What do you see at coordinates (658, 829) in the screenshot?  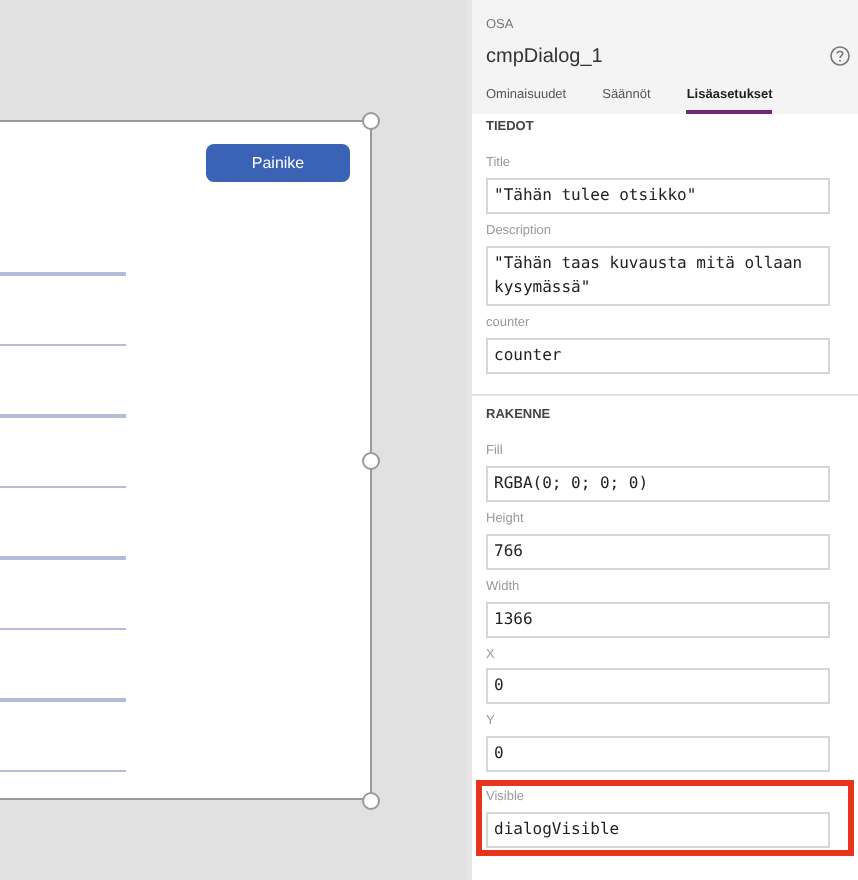 I see `property-field: dialogVisible` at bounding box center [658, 829].